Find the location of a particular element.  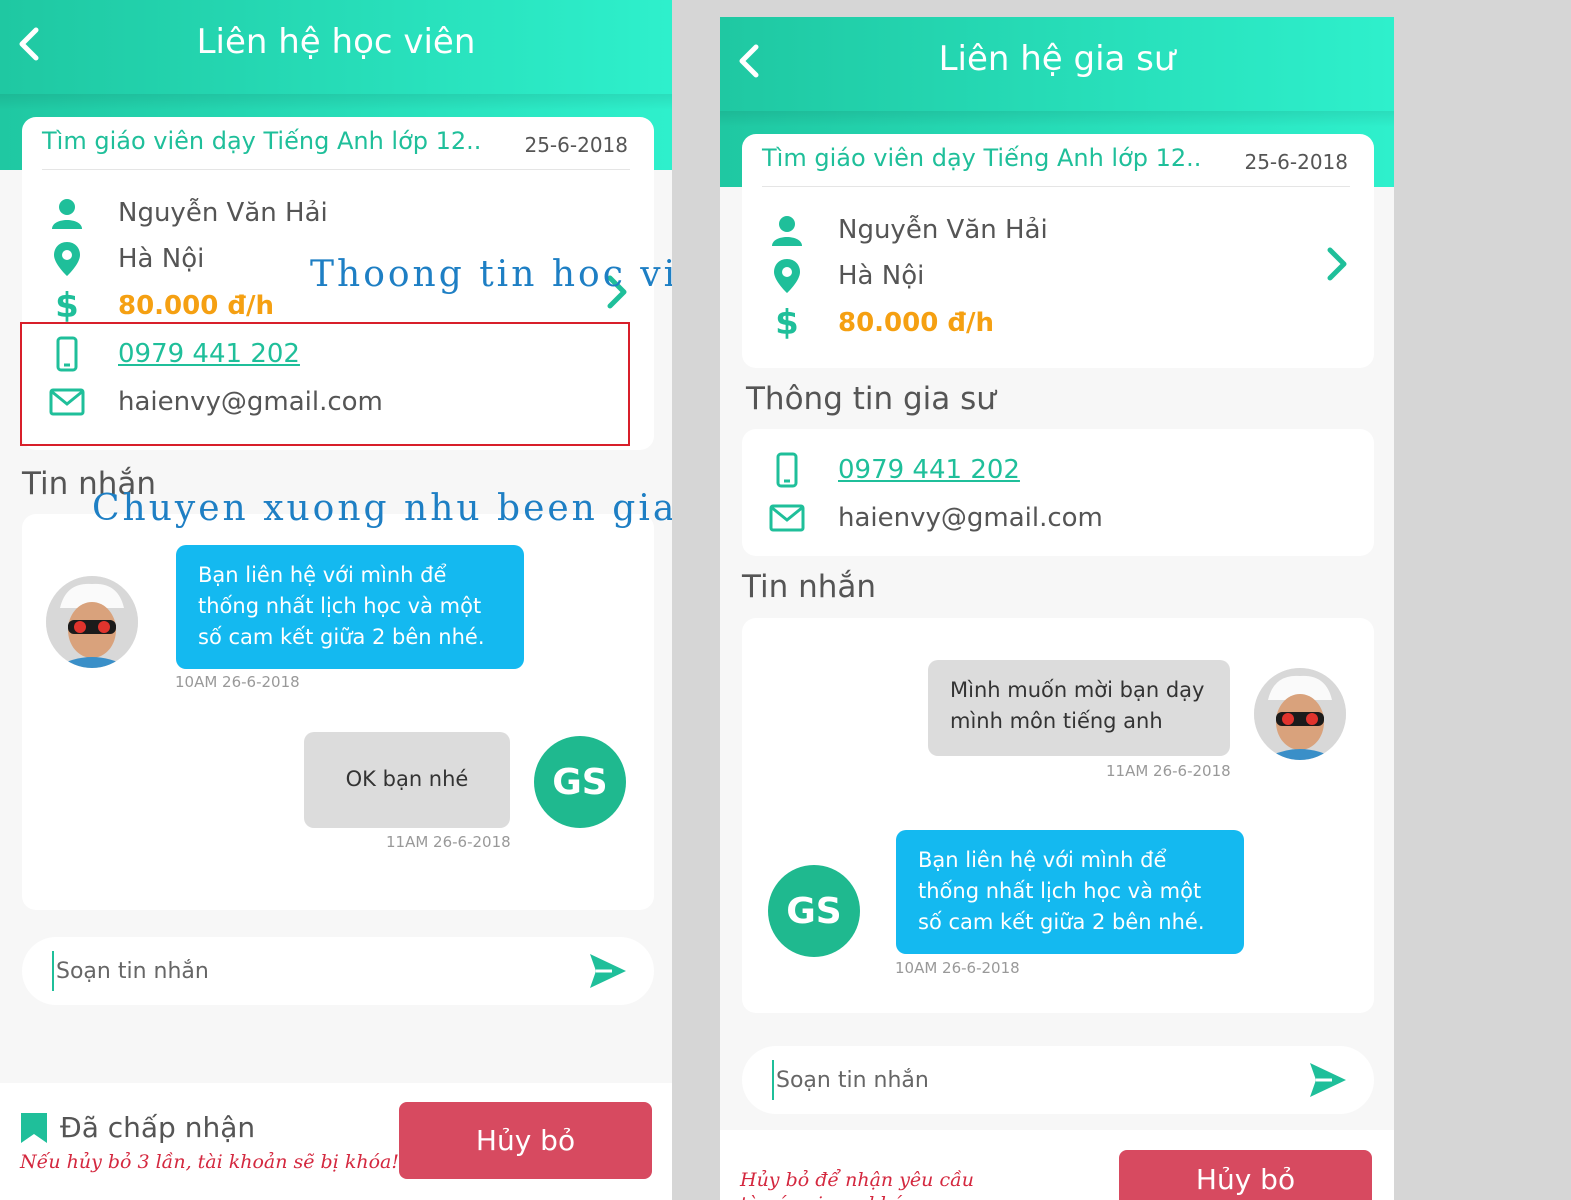

chevron-right-icon is located at coordinates (1337, 264).